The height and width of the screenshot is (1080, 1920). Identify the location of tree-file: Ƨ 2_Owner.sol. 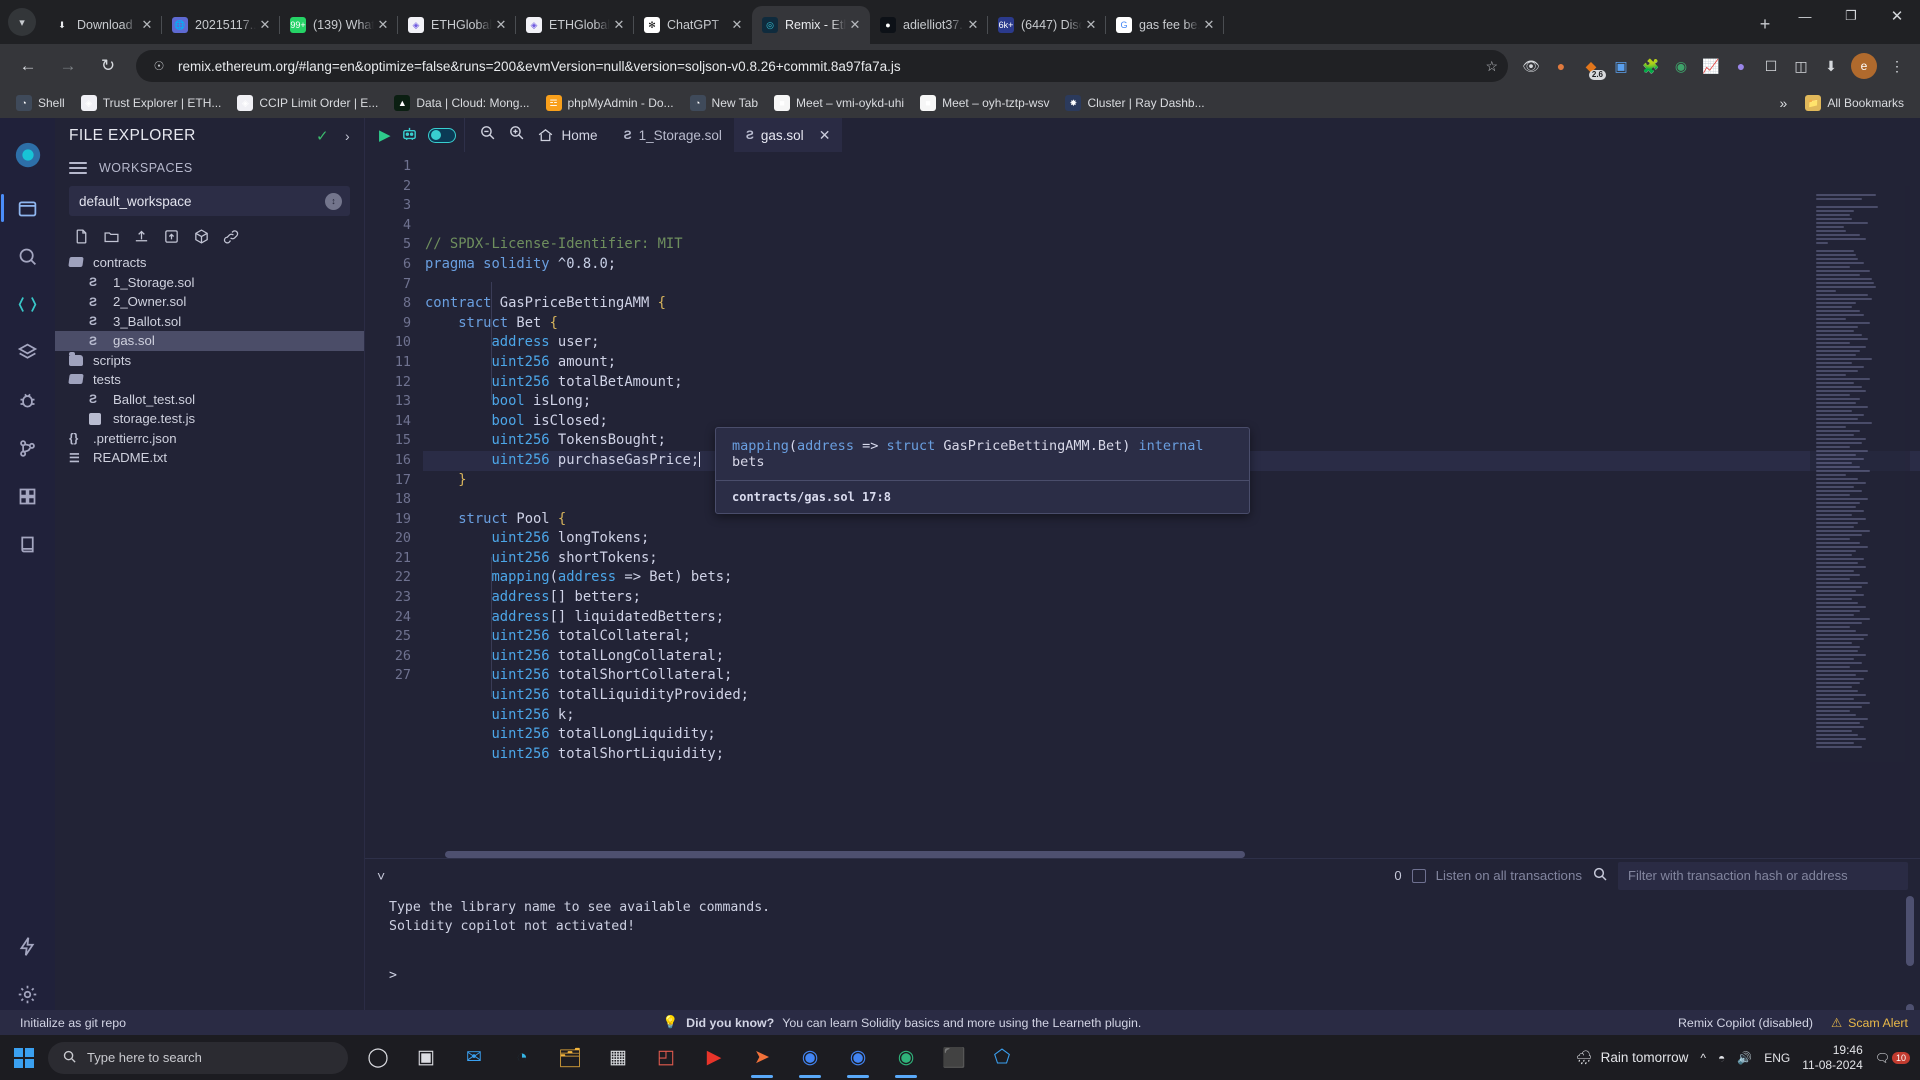
(209, 302).